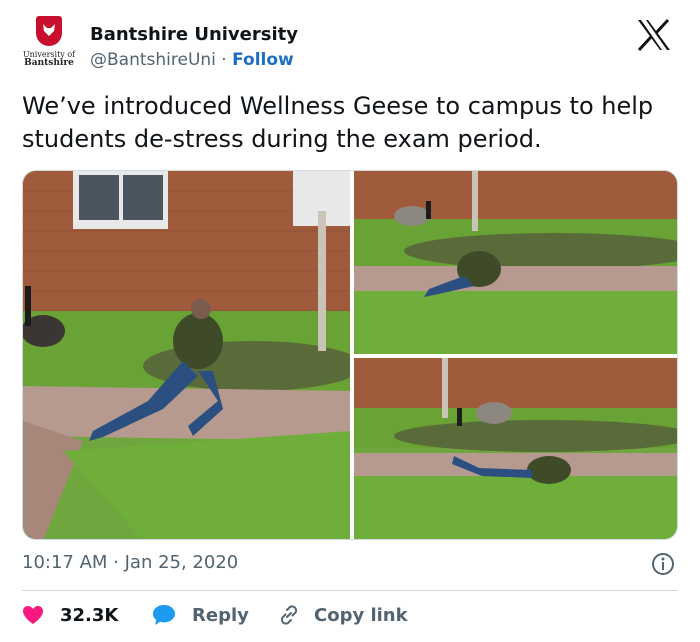 This screenshot has width=700, height=642. I want to click on like-count: 32.3K, so click(89, 615).